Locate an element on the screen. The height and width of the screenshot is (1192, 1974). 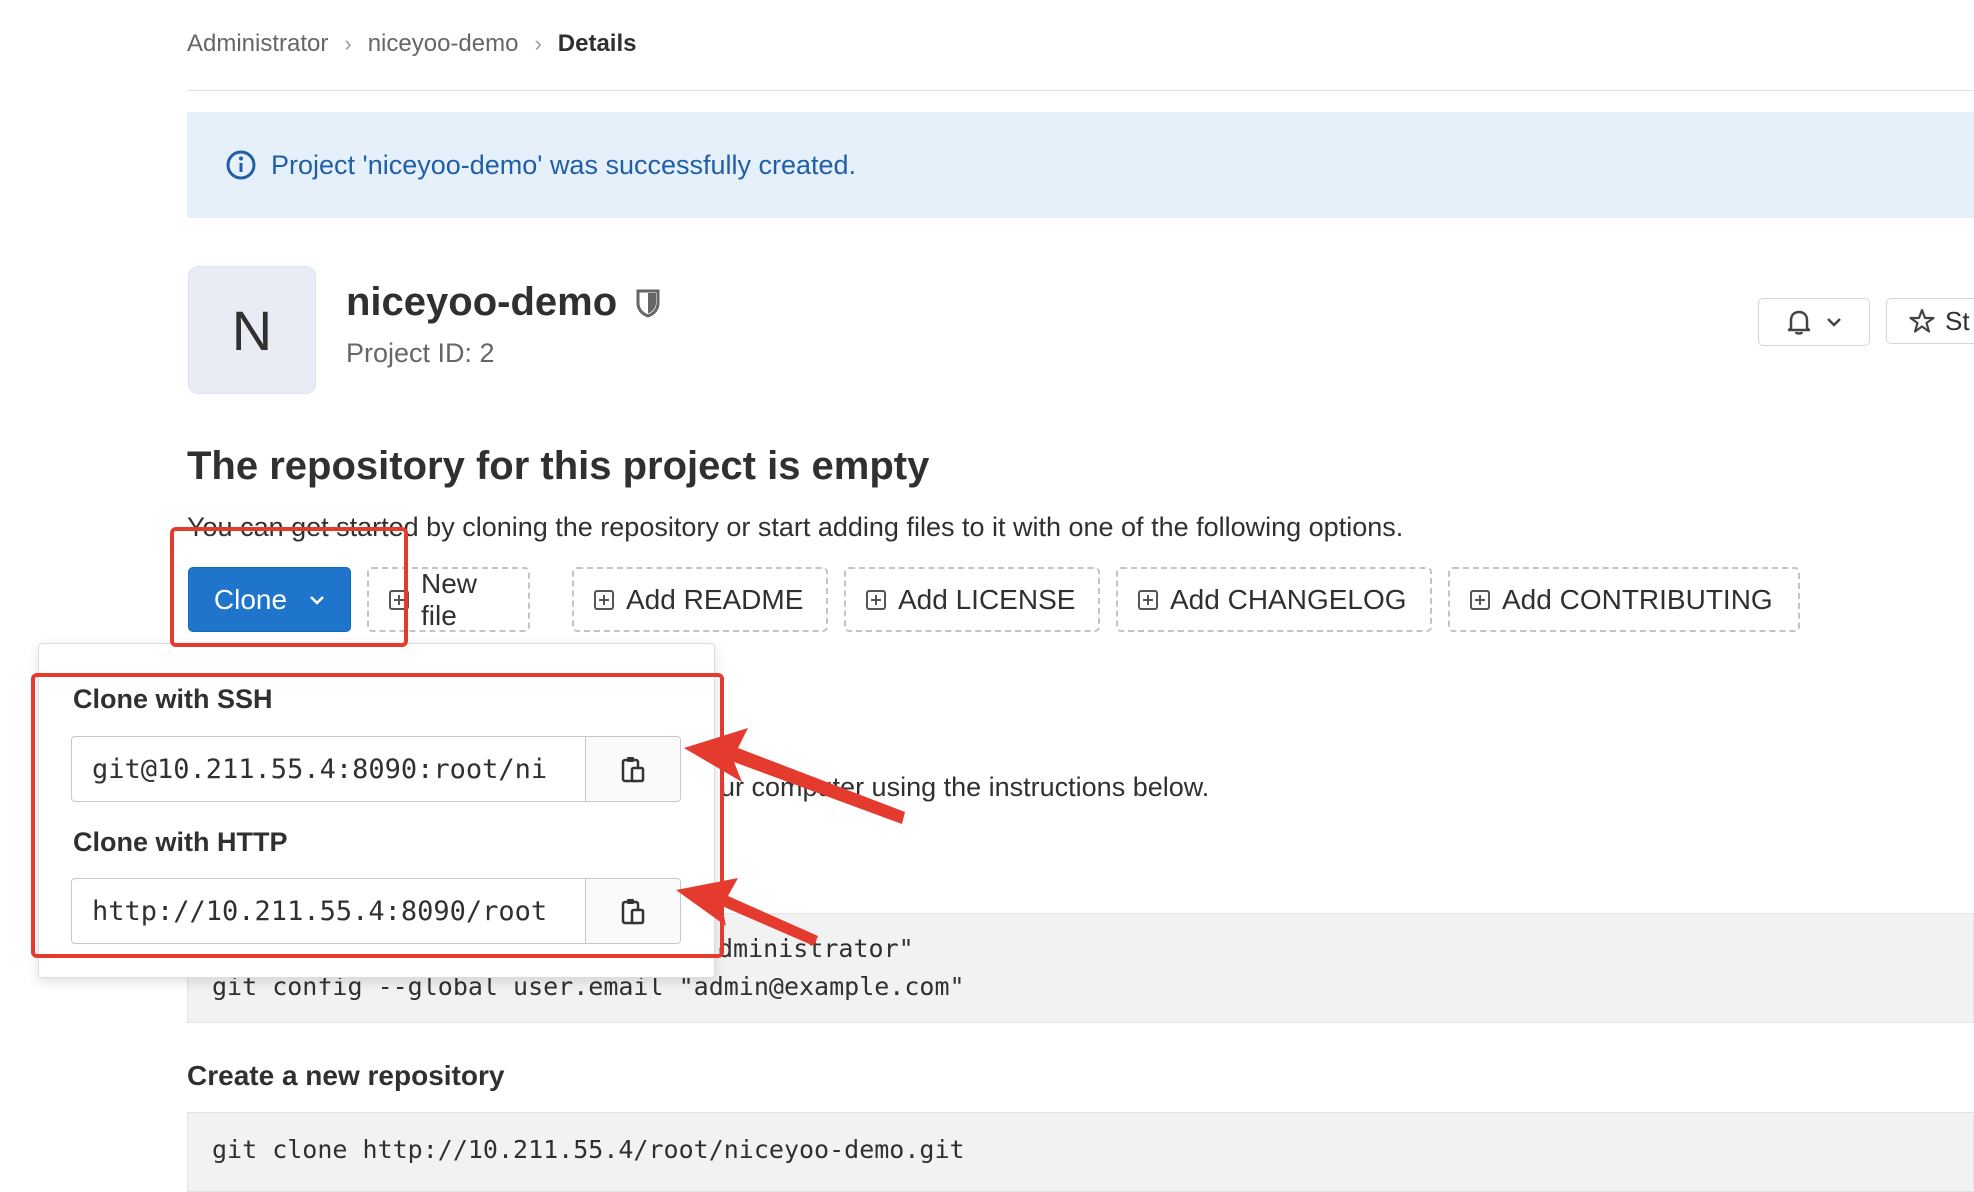
breadcrumb-item-project: niceyoo-demo is located at coordinates (443, 44).